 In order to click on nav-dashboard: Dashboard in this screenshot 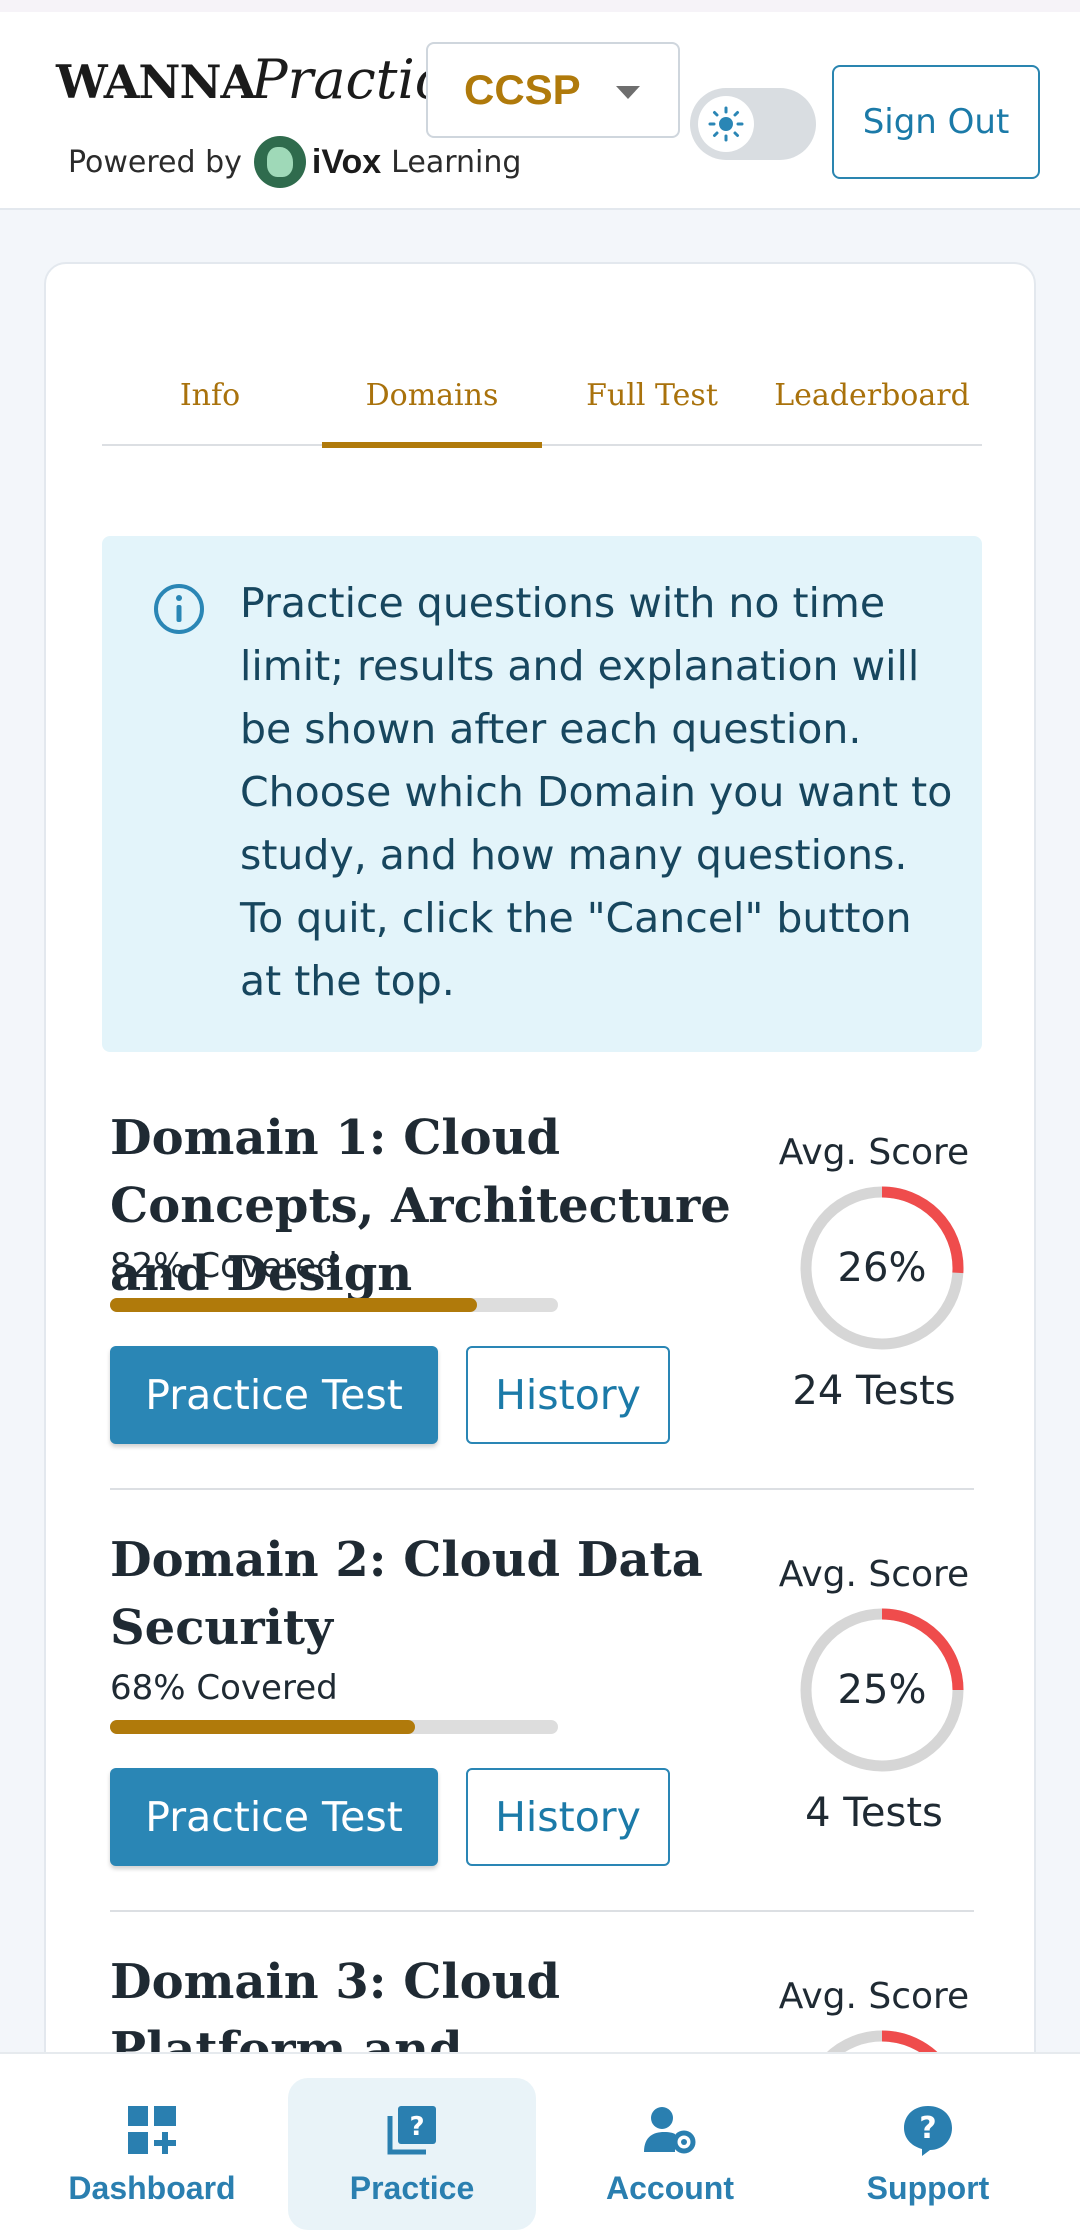, I will do `click(152, 2154)`.